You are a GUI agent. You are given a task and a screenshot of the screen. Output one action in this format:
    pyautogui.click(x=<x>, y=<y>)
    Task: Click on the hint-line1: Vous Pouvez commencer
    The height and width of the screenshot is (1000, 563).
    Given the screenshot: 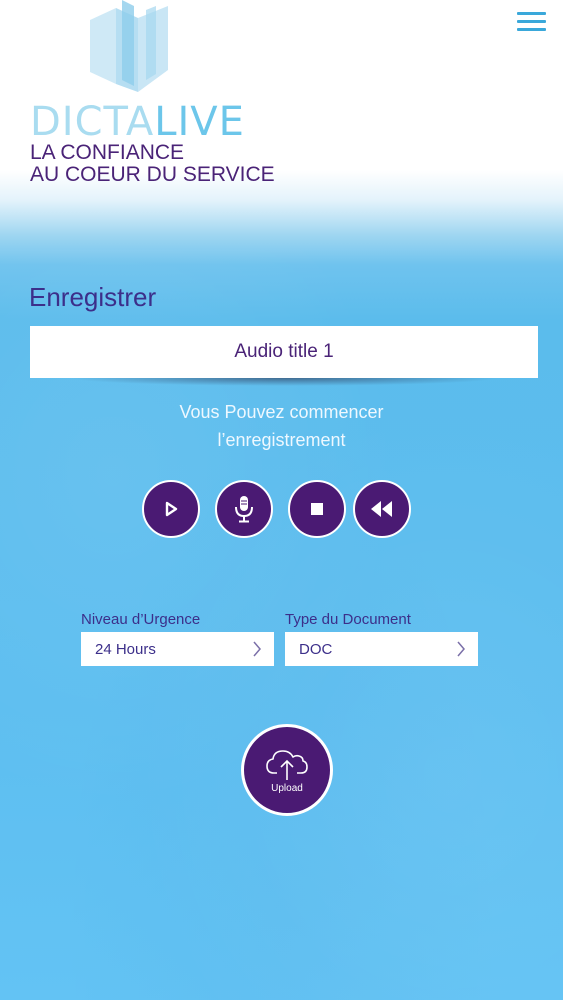 What is the action you would take?
    pyautogui.click(x=281, y=412)
    